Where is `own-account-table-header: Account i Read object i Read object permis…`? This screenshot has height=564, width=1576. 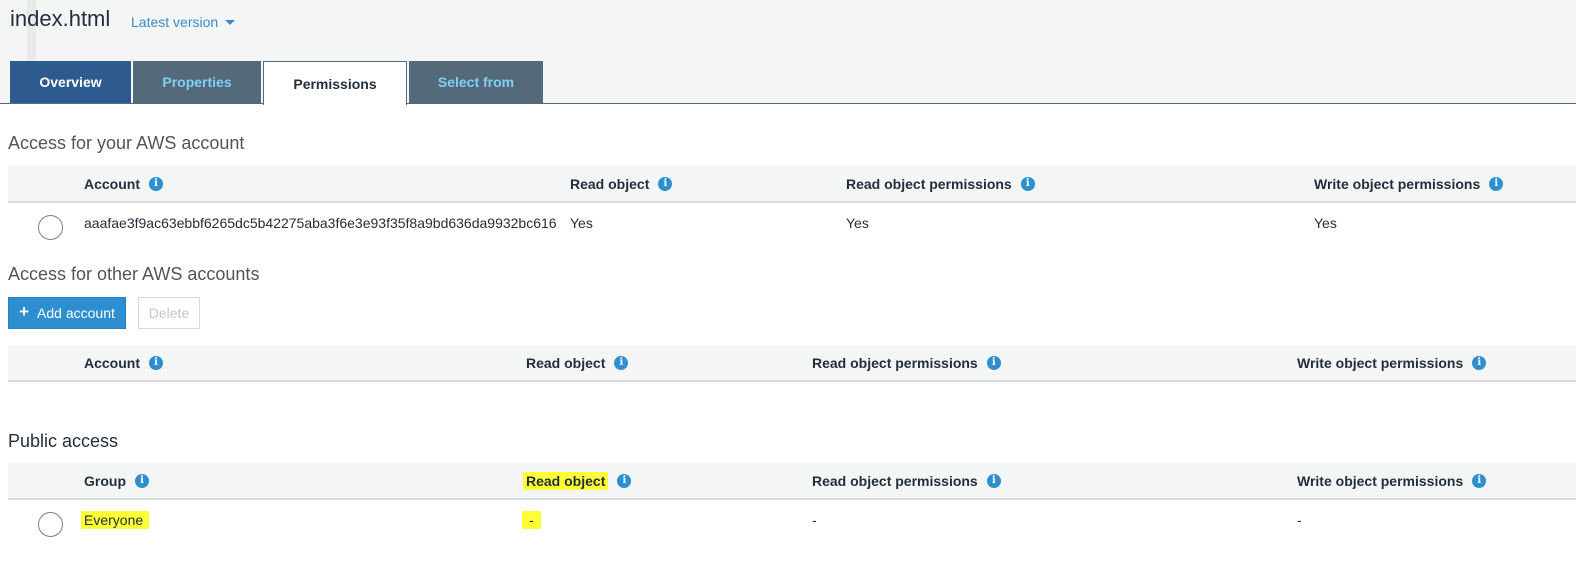 own-account-table-header: Account i Read object i Read object permis… is located at coordinates (792, 184).